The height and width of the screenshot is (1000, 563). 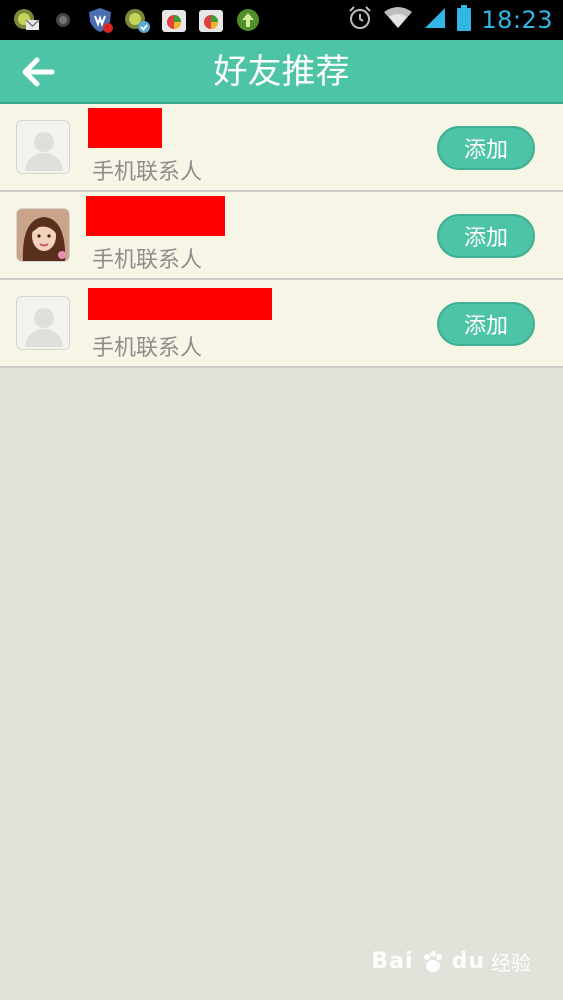 What do you see at coordinates (63, 20) in the screenshot?
I see `record-icon` at bounding box center [63, 20].